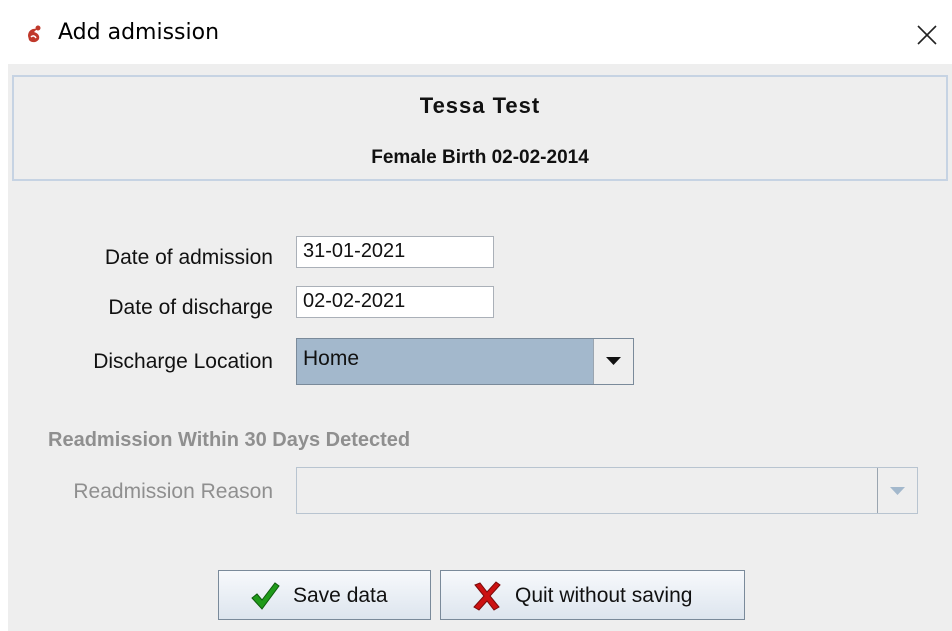 The height and width of the screenshot is (631, 952). I want to click on save-button-label: Save data, so click(340, 595).